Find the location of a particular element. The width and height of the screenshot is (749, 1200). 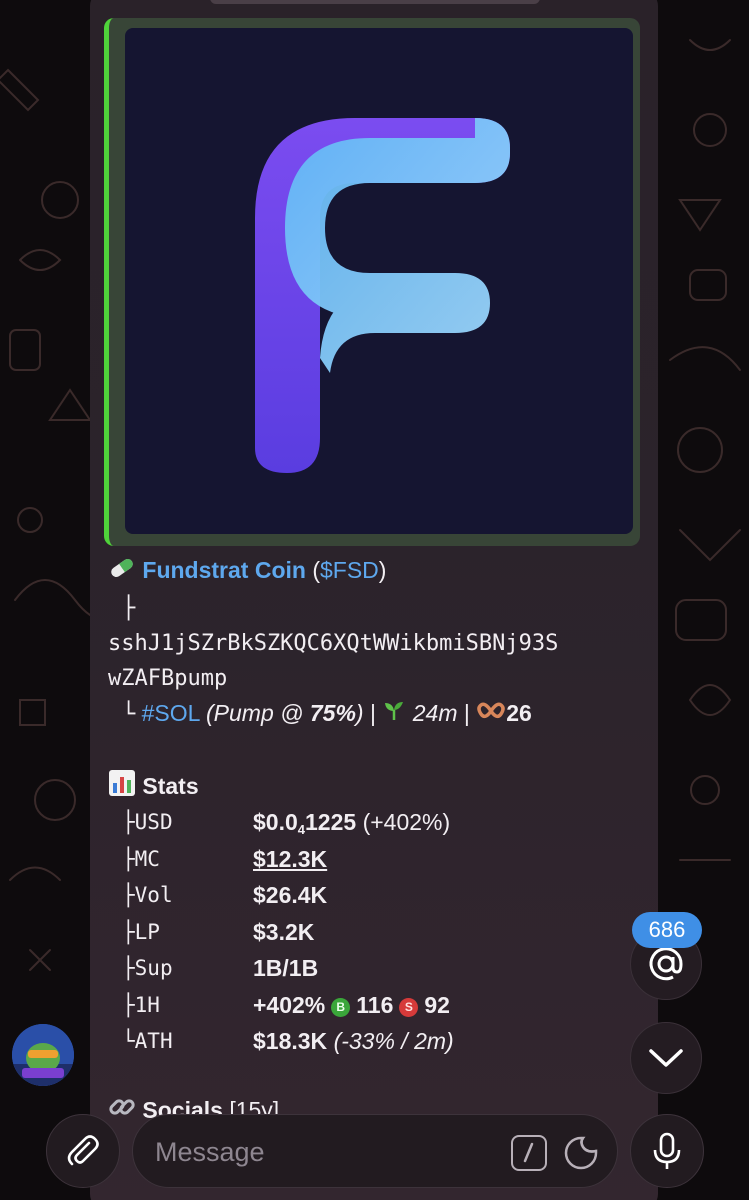

chain-info-line: └ #SOL (Pump @ 75%) | 24m | 26 is located at coordinates (327, 714).